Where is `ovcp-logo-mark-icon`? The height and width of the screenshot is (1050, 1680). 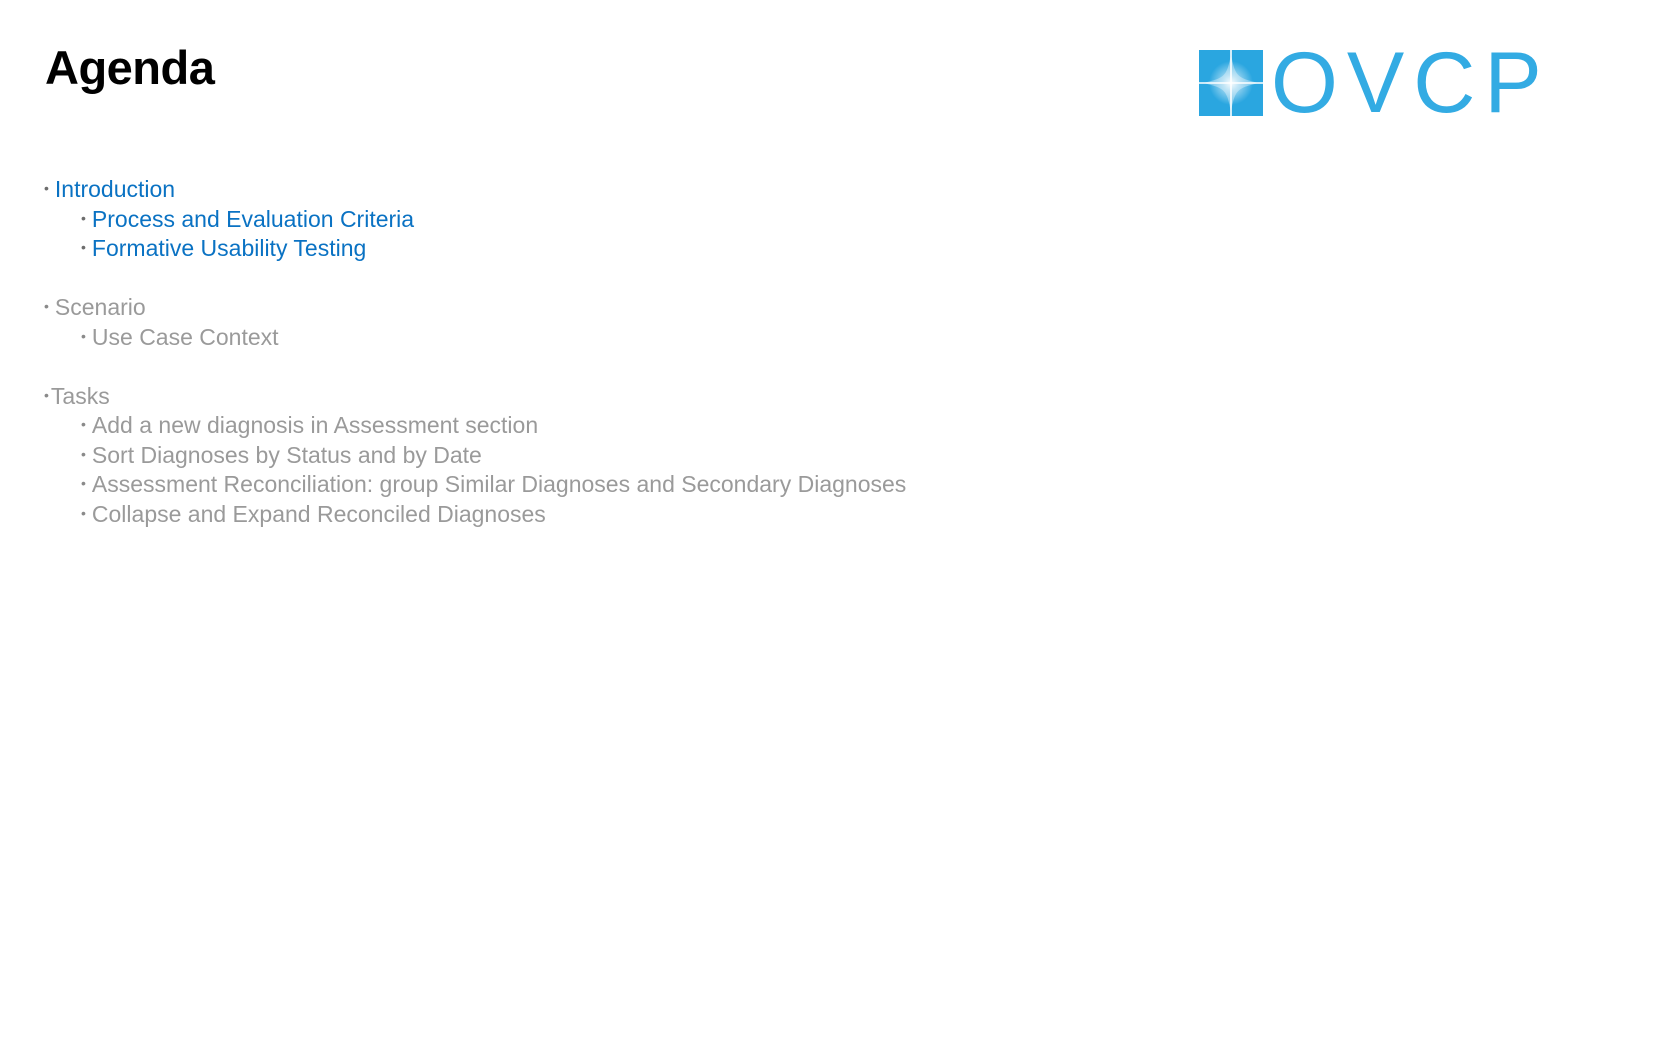
ovcp-logo-mark-icon is located at coordinates (1231, 83).